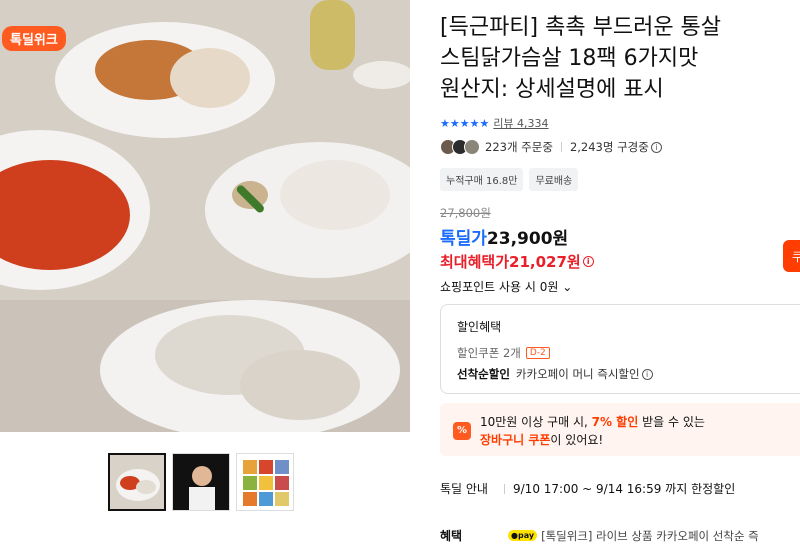 The width and height of the screenshot is (800, 546). I want to click on deal-info-row: 톡딜 안내 9/10 17:00 ~ 9/14 16:59 까지 한정할인, so click(587, 488).